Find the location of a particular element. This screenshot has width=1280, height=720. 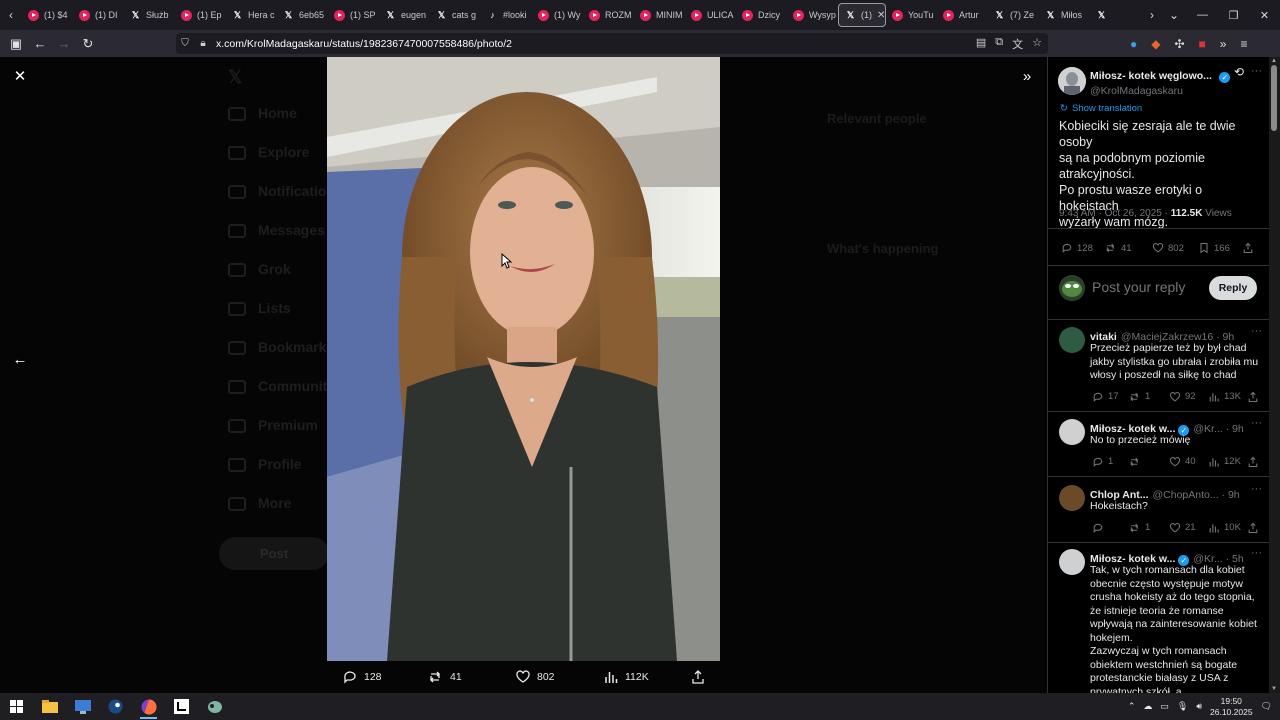

vpn-extension-icon: ● is located at coordinates (1133, 44).